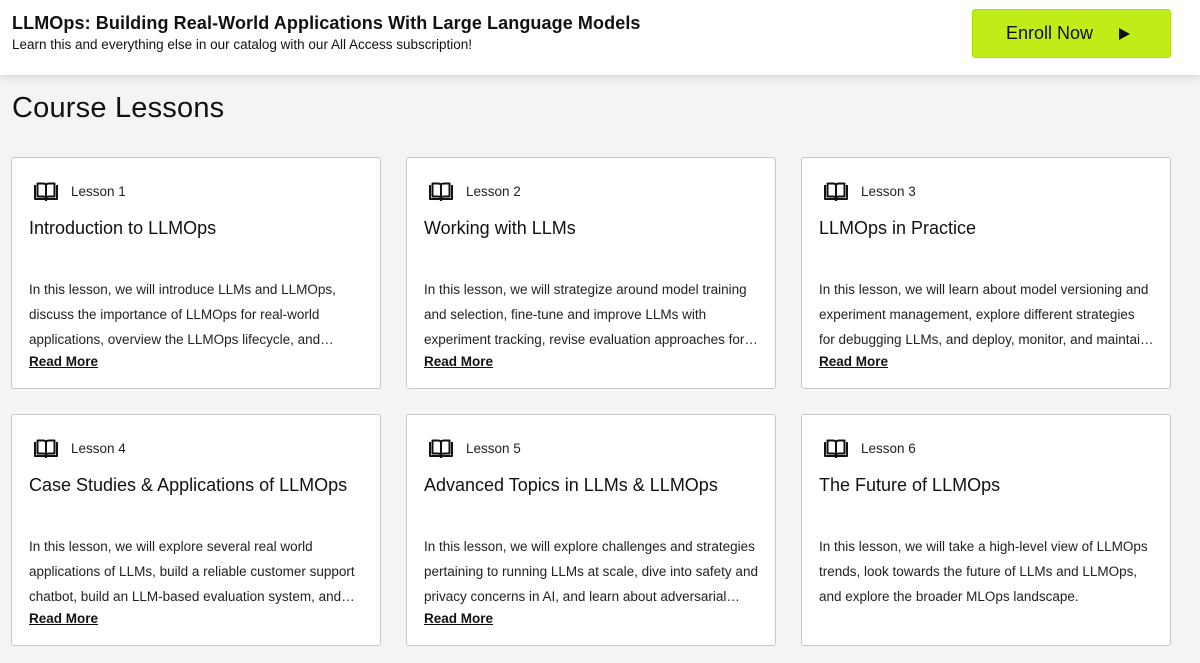  What do you see at coordinates (118, 108) in the screenshot?
I see `section-title: Course Lessons` at bounding box center [118, 108].